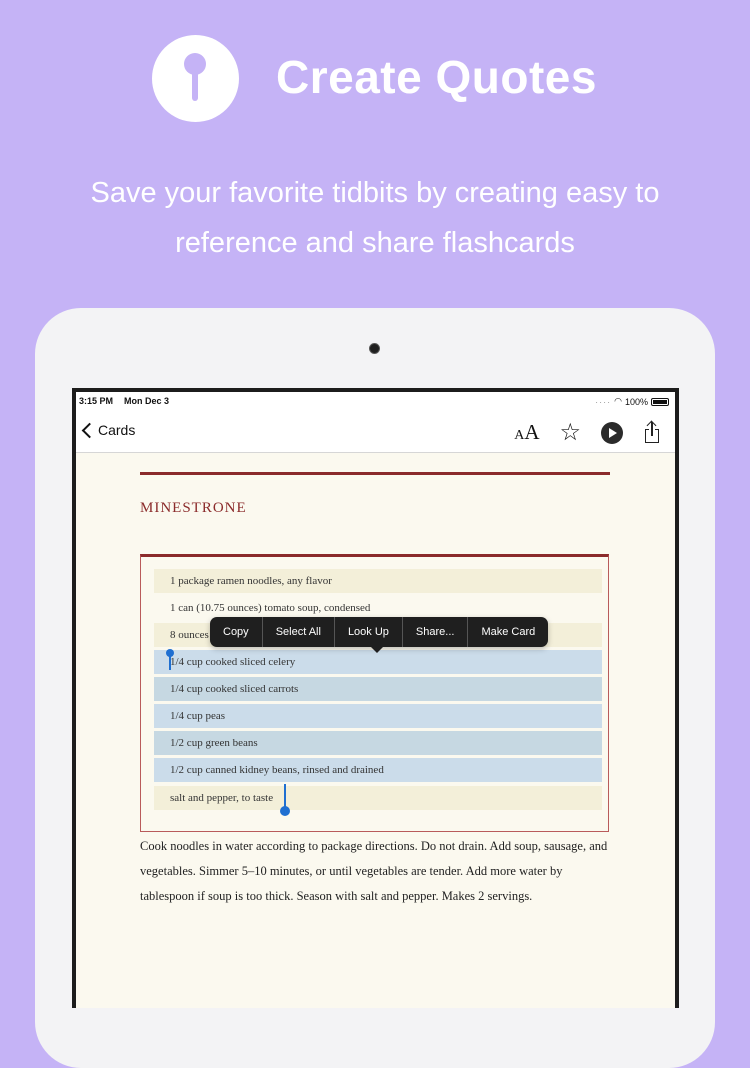 This screenshot has width=750, height=1068. I want to click on share-icon, so click(652, 432).